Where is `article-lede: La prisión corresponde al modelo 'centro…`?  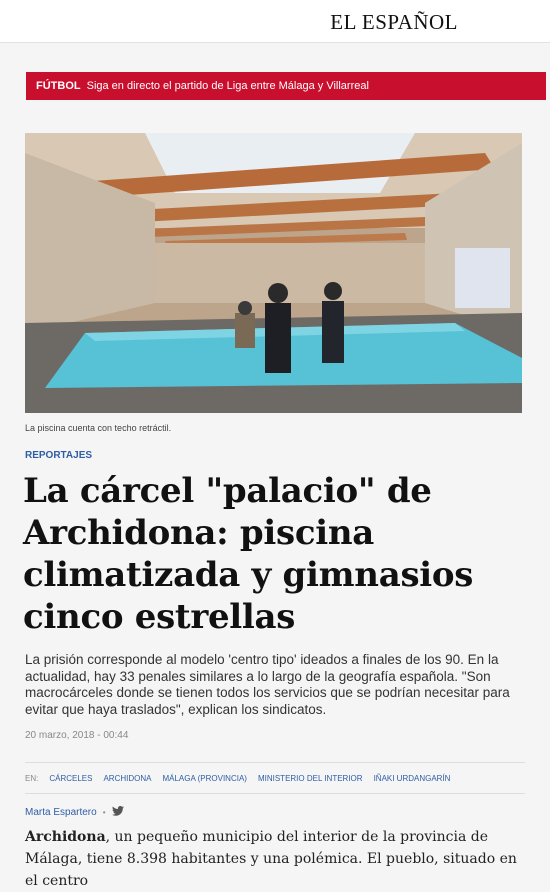 article-lede: La prisión corresponde al modelo 'centro… is located at coordinates (267, 684).